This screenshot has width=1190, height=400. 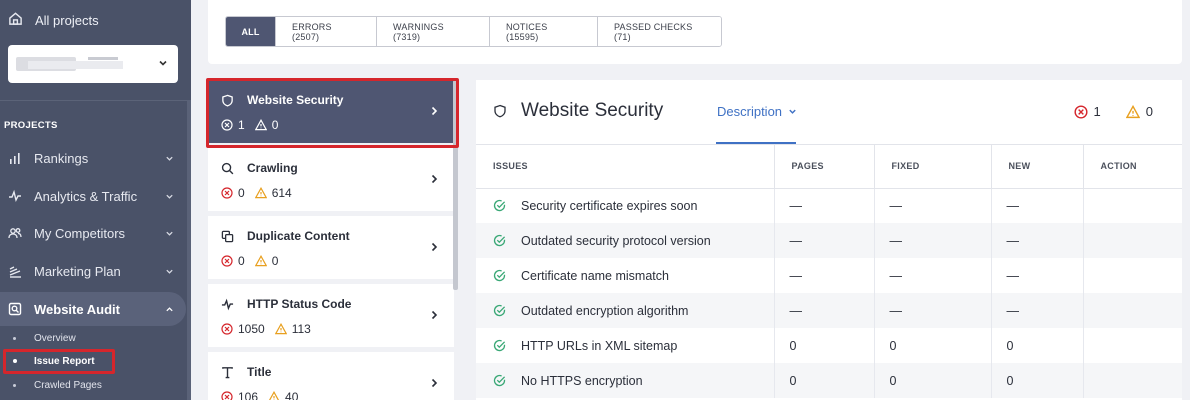 I want to click on table-row: Outdated encryption algorithm — — —, so click(x=829, y=310).